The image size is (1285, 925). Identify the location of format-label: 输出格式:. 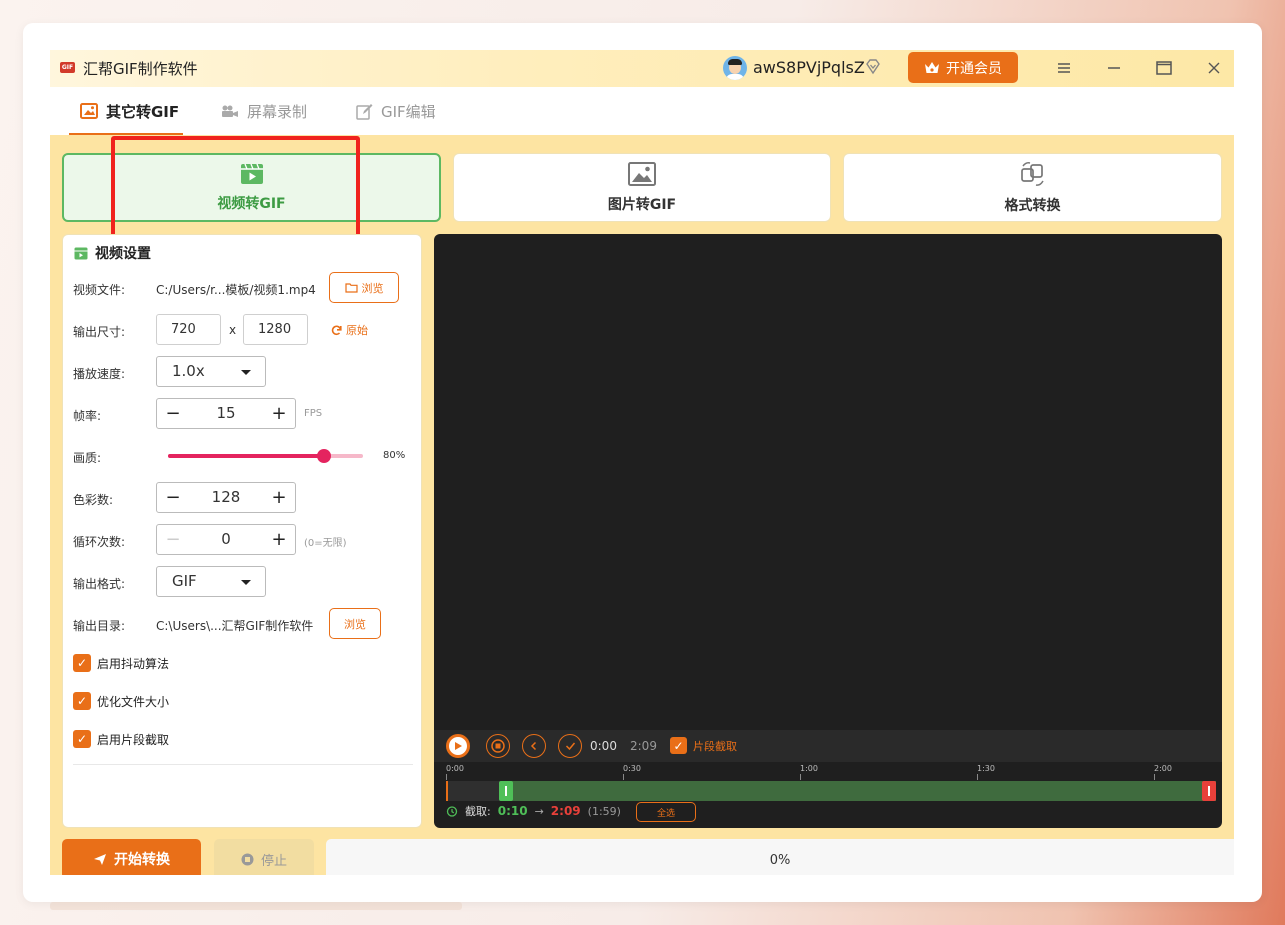
(99, 584).